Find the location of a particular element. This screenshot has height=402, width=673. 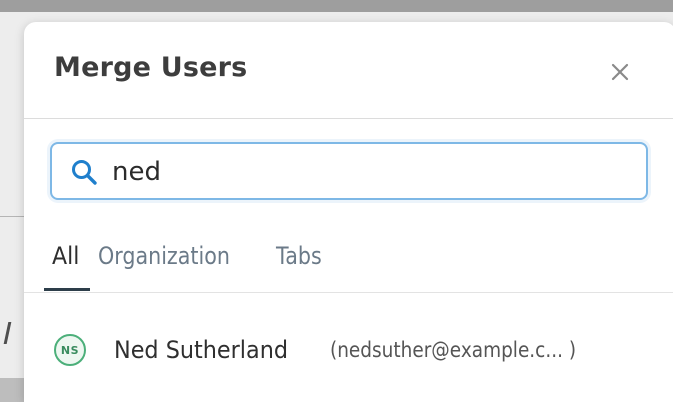

search-icon is located at coordinates (84, 172).